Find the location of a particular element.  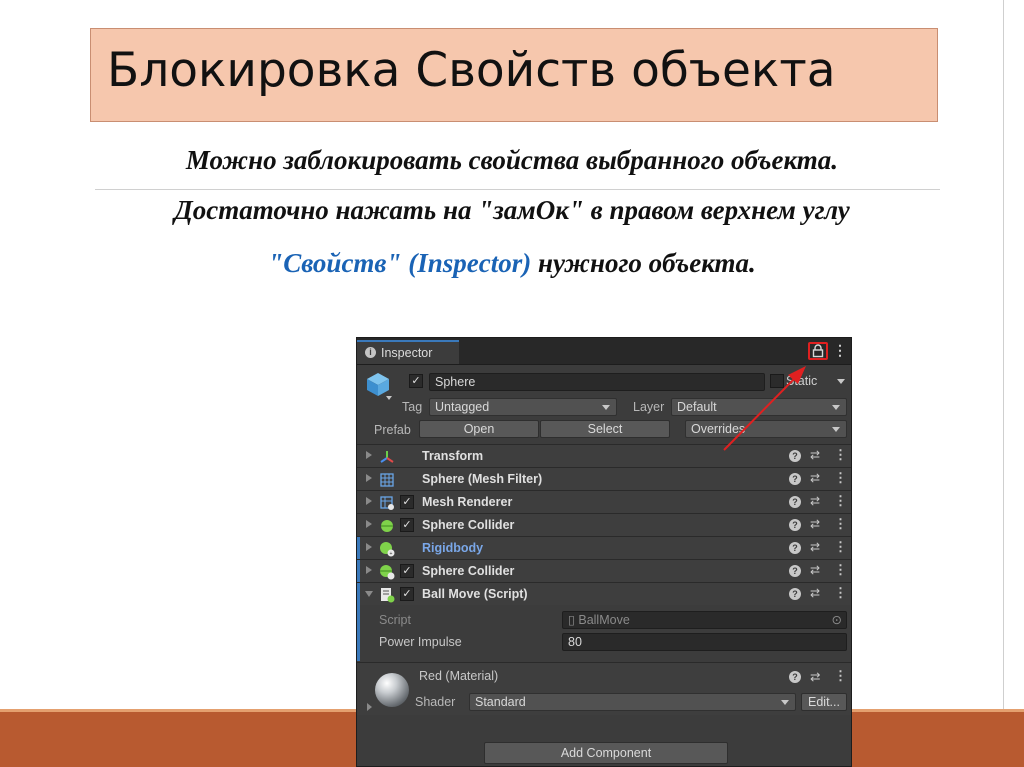

overrides-value: Overrides is located at coordinates (718, 429).